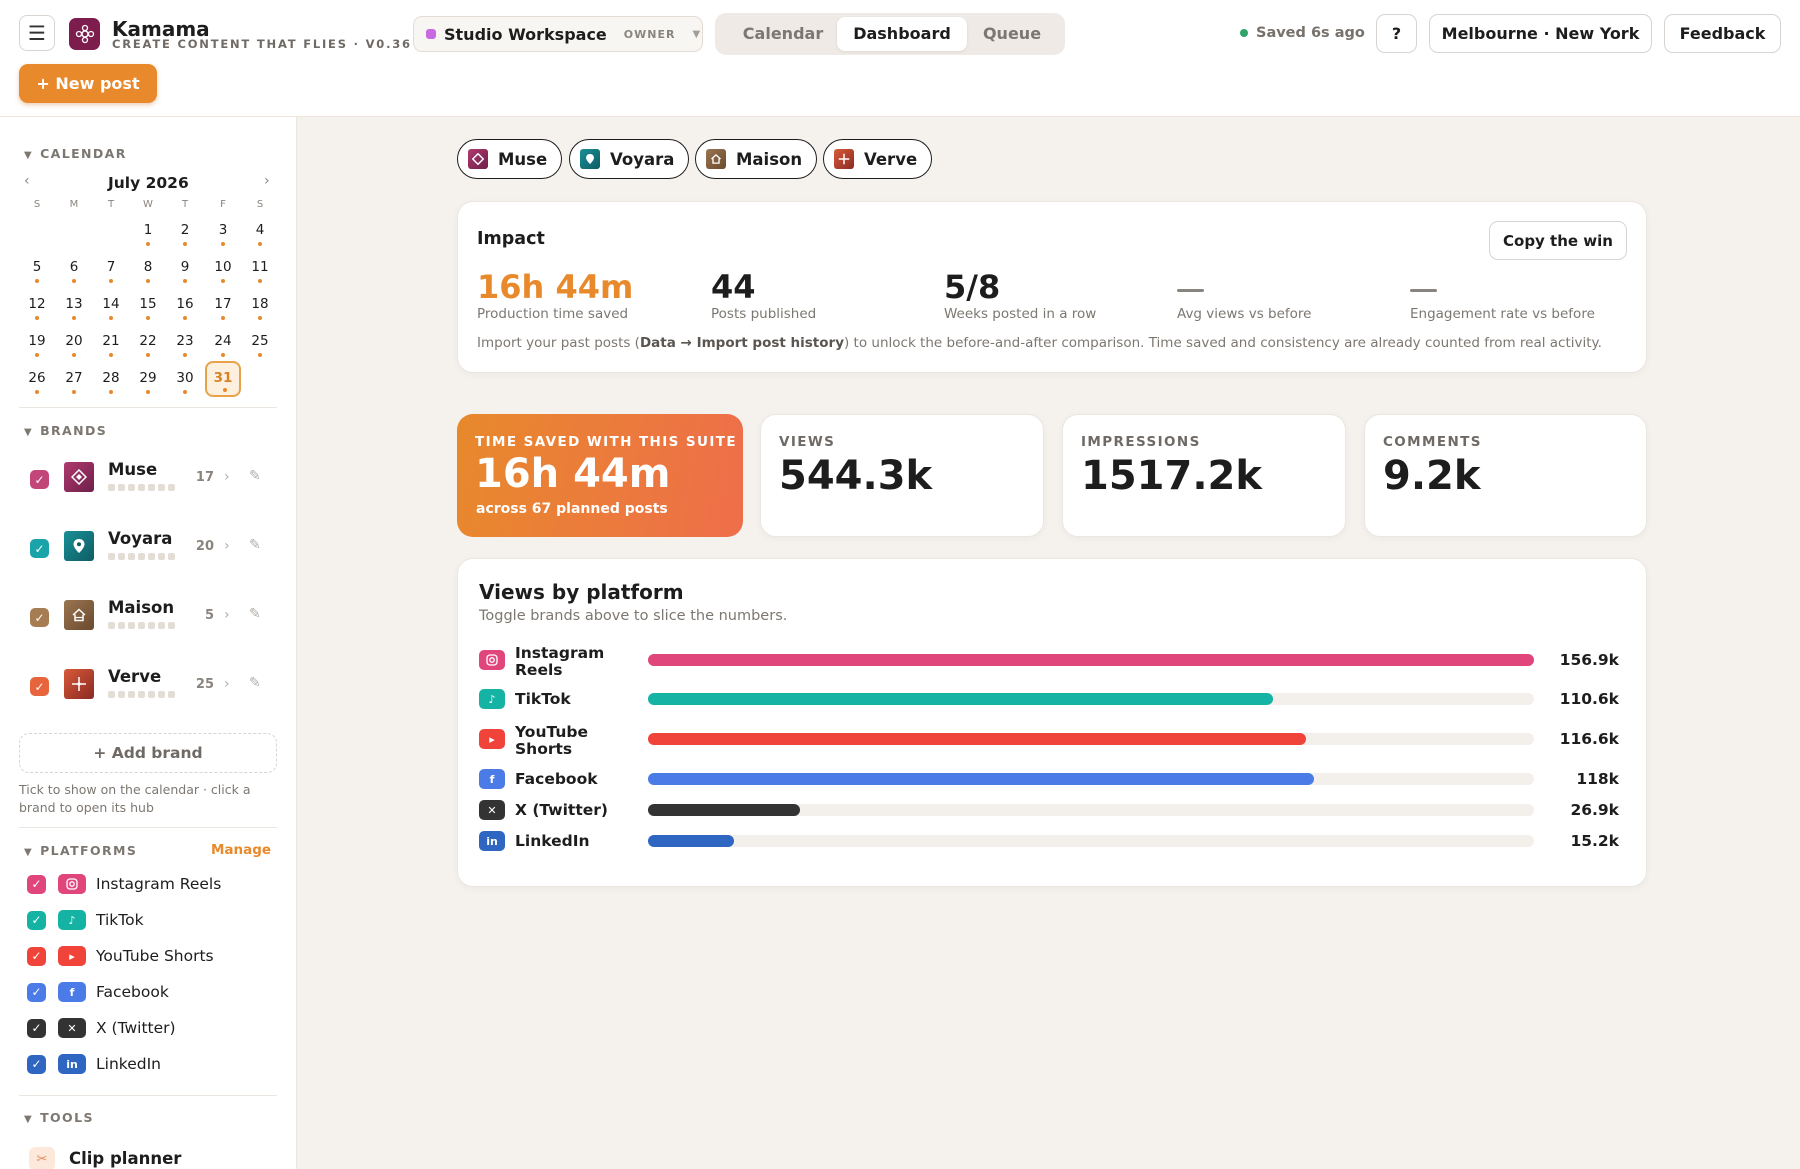  Describe the element at coordinates (148, 231) in the screenshot. I see `calendar-day: 1` at that location.